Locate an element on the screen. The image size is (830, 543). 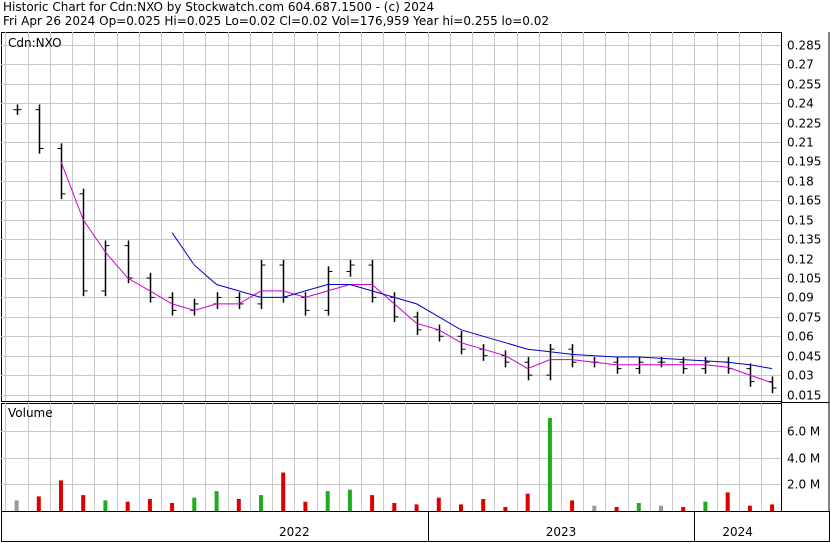
volume-axis: 6.0 M 4.0 M 2.0 M is located at coordinates (803, 458).